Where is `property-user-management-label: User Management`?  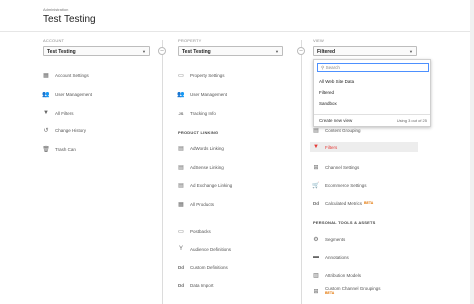 property-user-management-label: User Management is located at coordinates (209, 94).